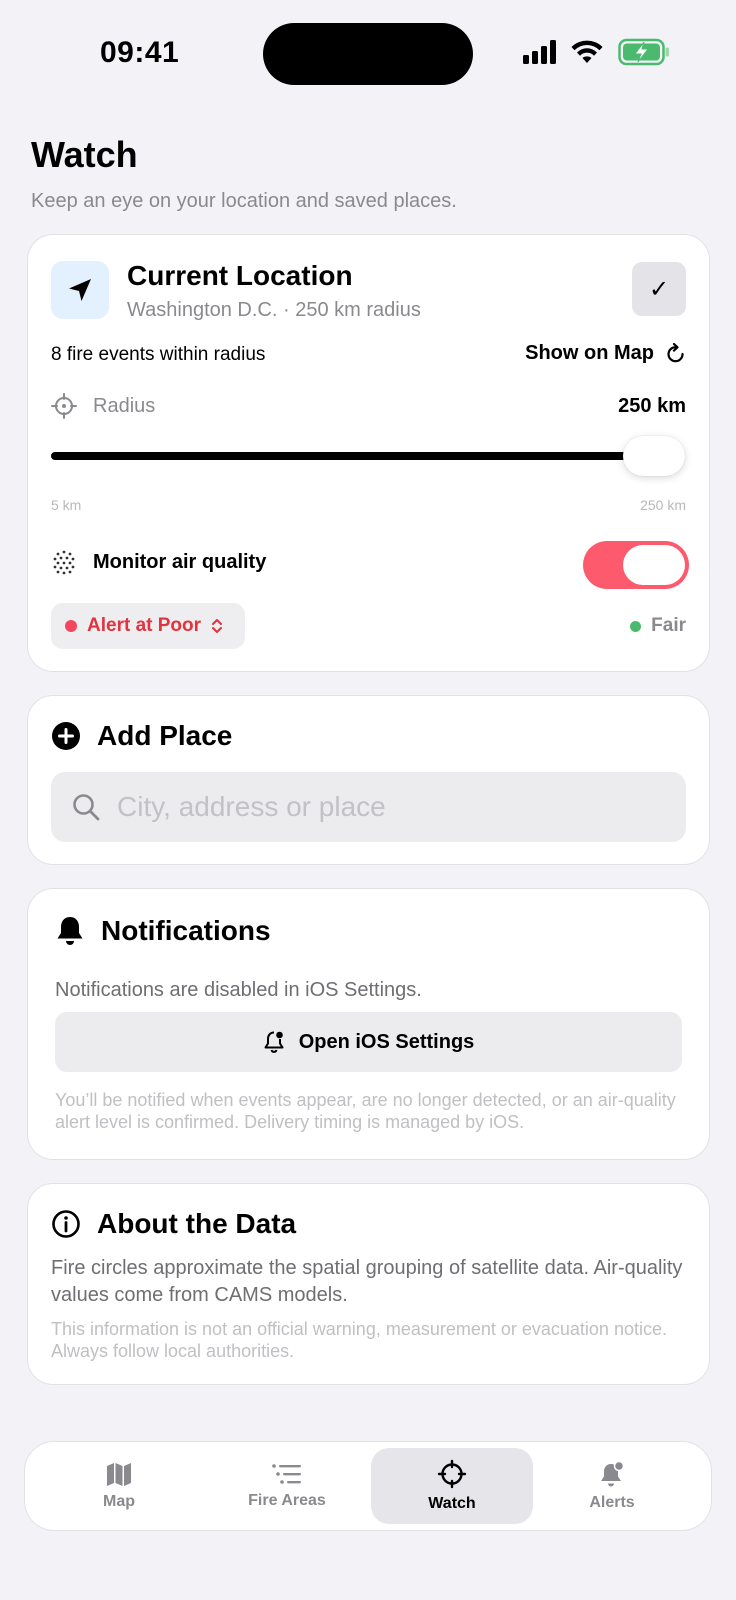  I want to click on search-box, so click(368, 807).